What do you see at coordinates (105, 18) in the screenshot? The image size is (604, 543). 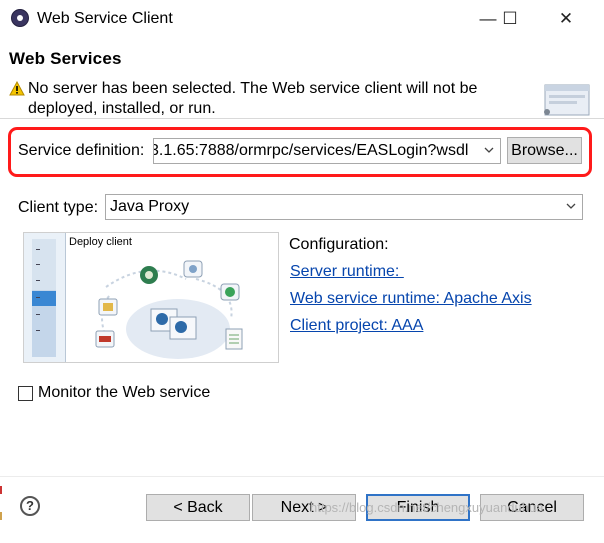 I see `window-title: Web Service Client` at bounding box center [105, 18].